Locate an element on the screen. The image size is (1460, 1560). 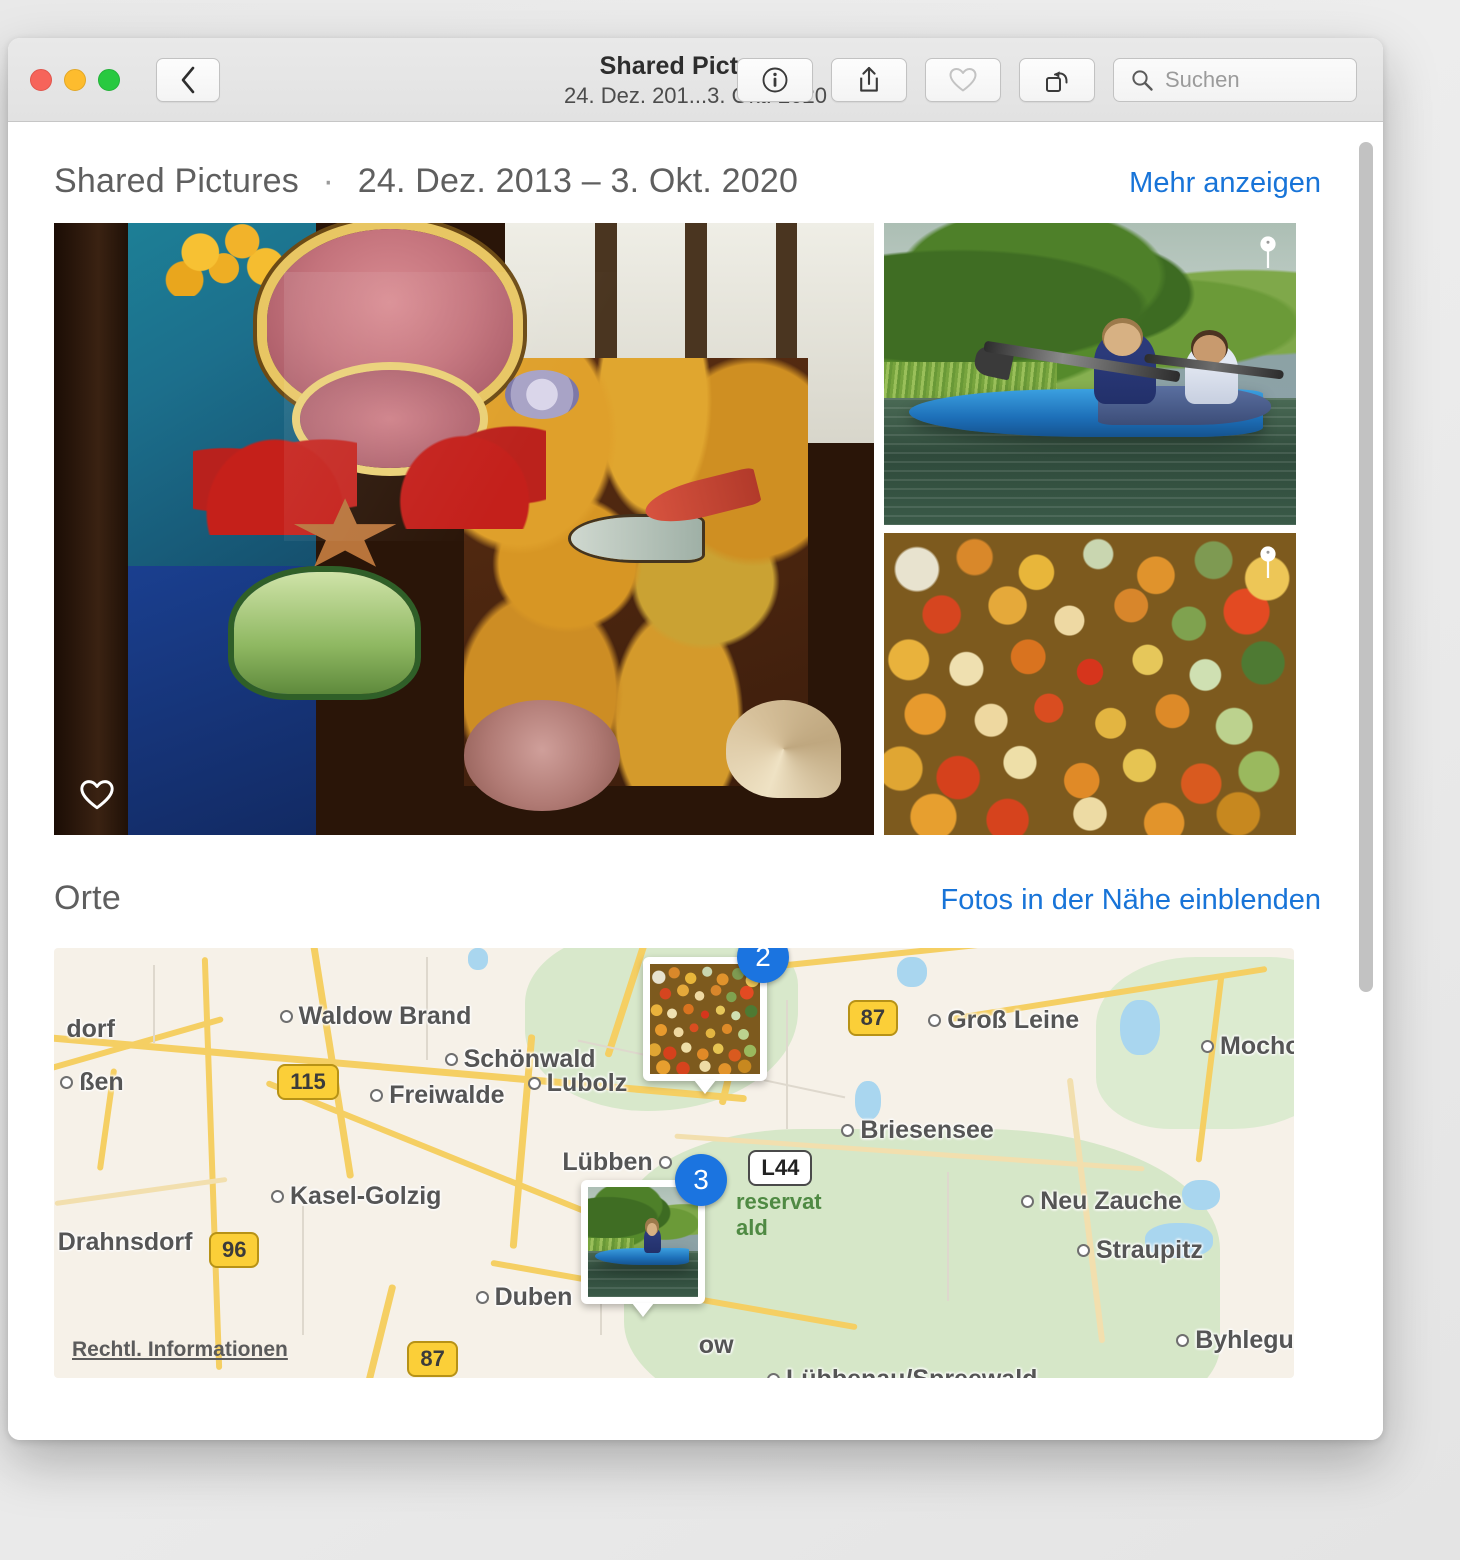
photo-decorative-gourds is located at coordinates (1090, 684).